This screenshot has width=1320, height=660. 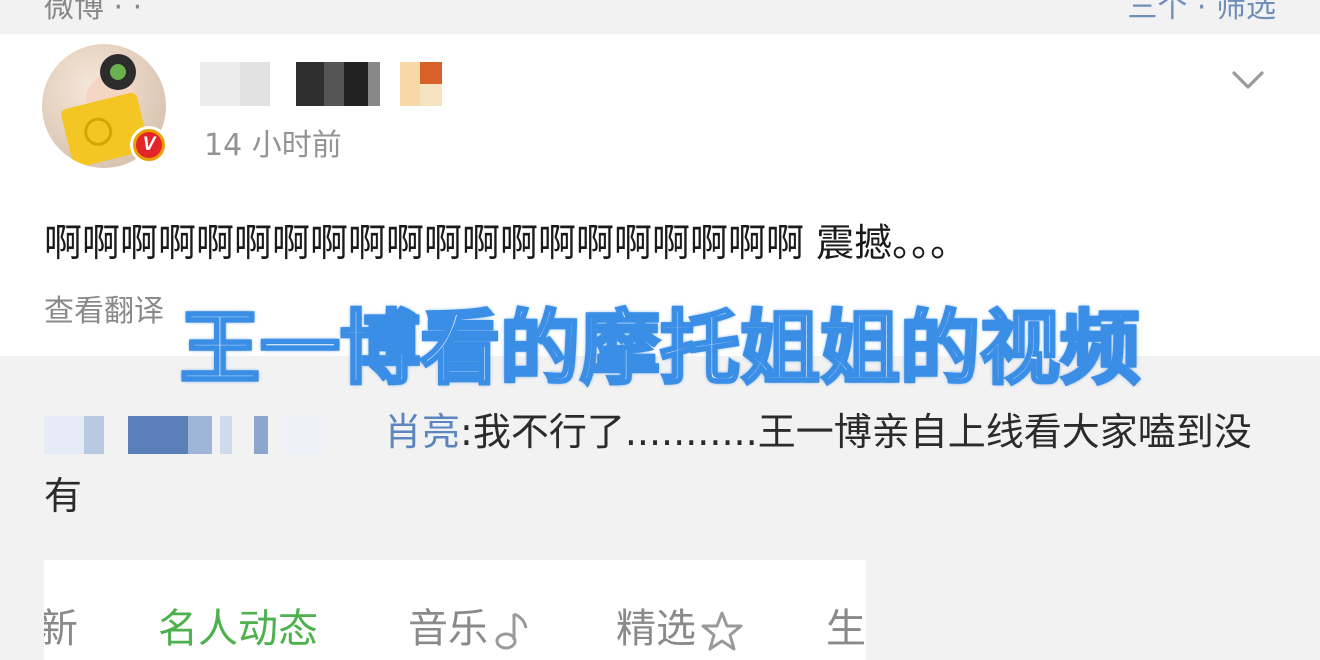 What do you see at coordinates (1248, 80) in the screenshot?
I see `chevron-down-icon` at bounding box center [1248, 80].